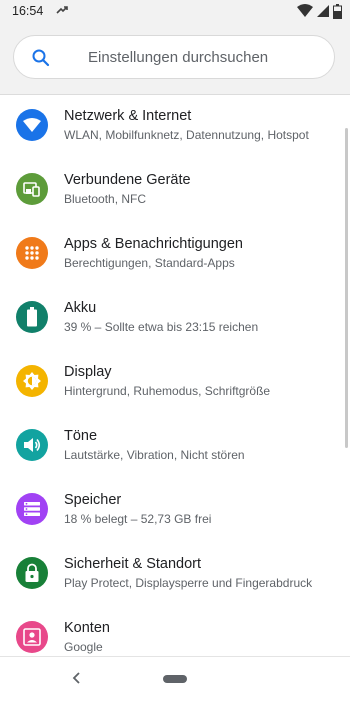  What do you see at coordinates (175, 447) in the screenshot?
I see `settings-item-sounds: Töne Lautstärke, Vibration, Nicht stören` at bounding box center [175, 447].